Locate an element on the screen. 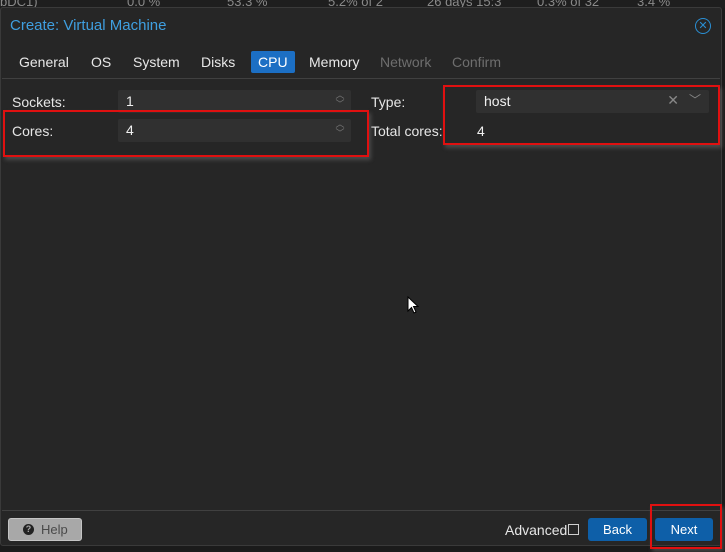 The image size is (725, 552). sockets-value: 1 is located at coordinates (130, 101).